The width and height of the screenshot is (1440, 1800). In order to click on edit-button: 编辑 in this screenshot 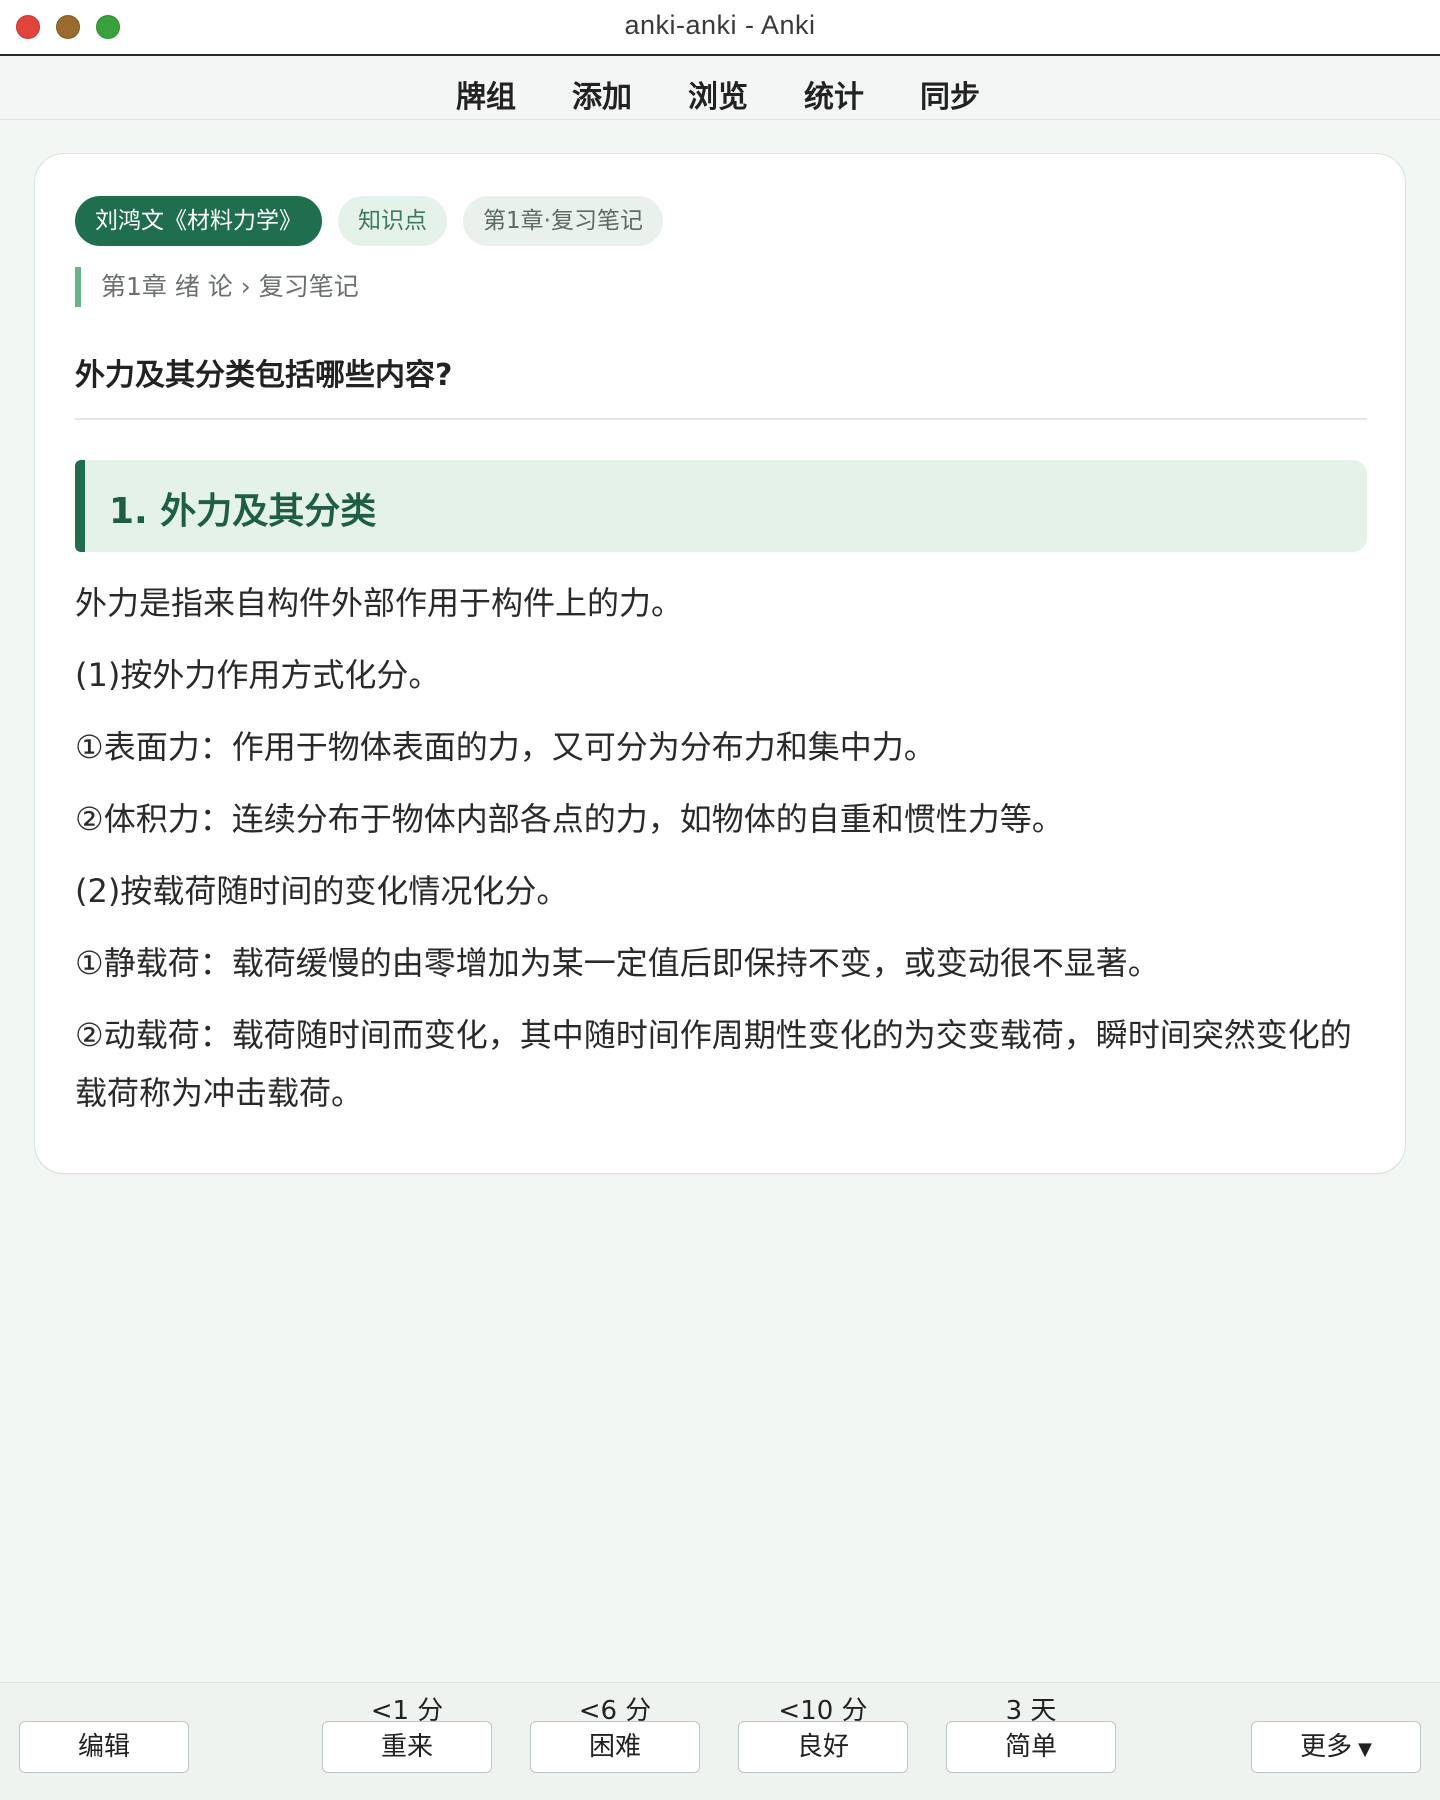, I will do `click(104, 1747)`.